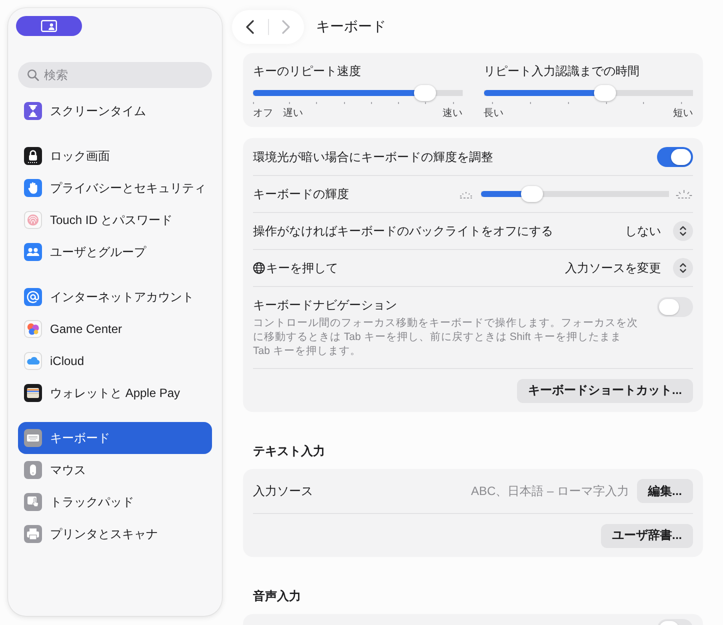 The height and width of the screenshot is (625, 723). I want to click on sidebar-item: マウス, so click(115, 470).